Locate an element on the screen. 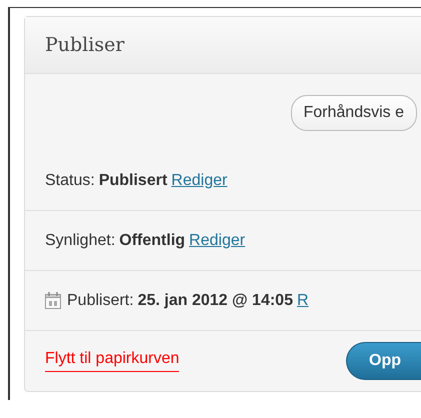  field-value: Offentlig is located at coordinates (152, 241).